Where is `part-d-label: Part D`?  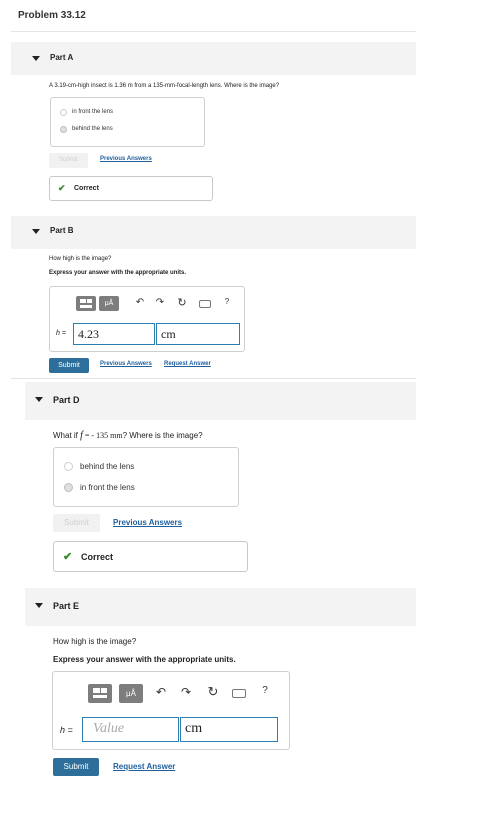
part-d-label: Part D is located at coordinates (66, 400).